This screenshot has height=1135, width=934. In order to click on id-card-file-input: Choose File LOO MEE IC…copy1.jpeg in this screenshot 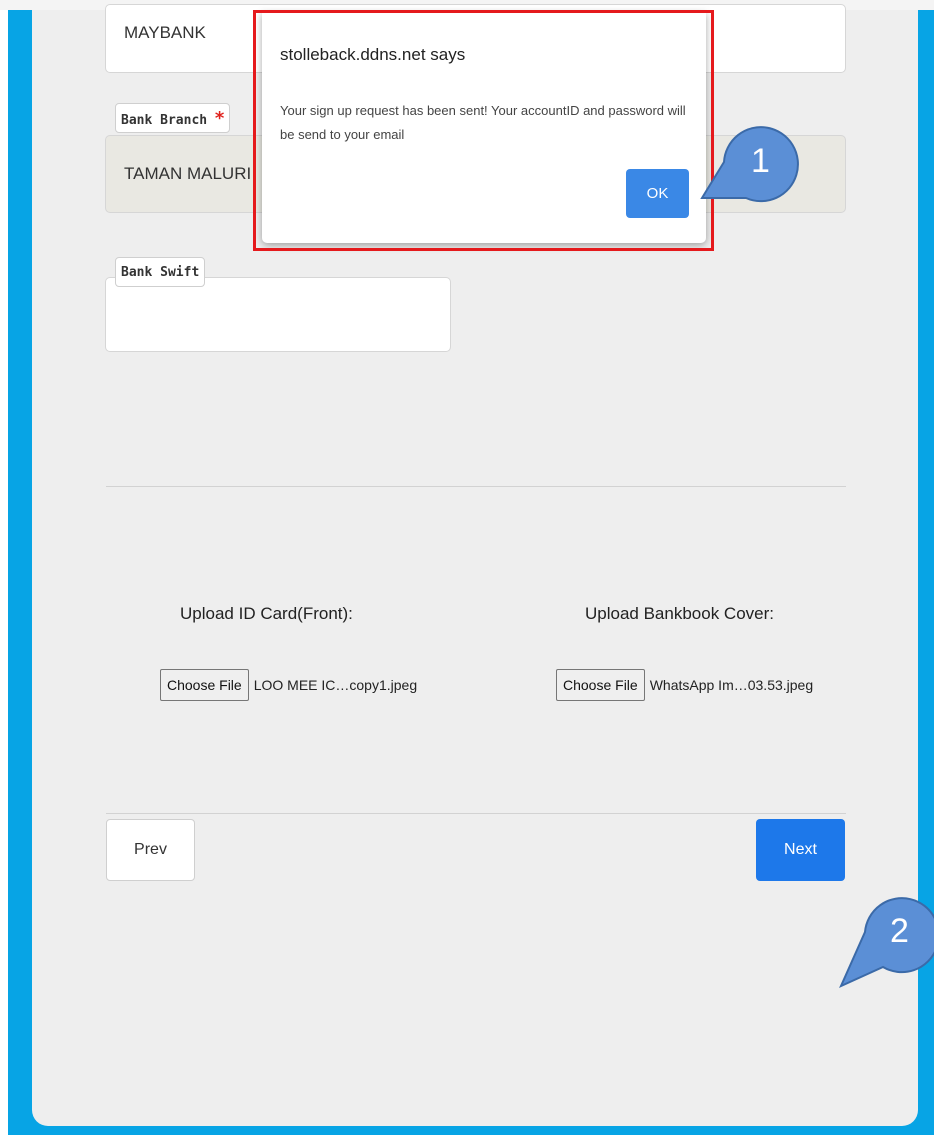, I will do `click(288, 685)`.